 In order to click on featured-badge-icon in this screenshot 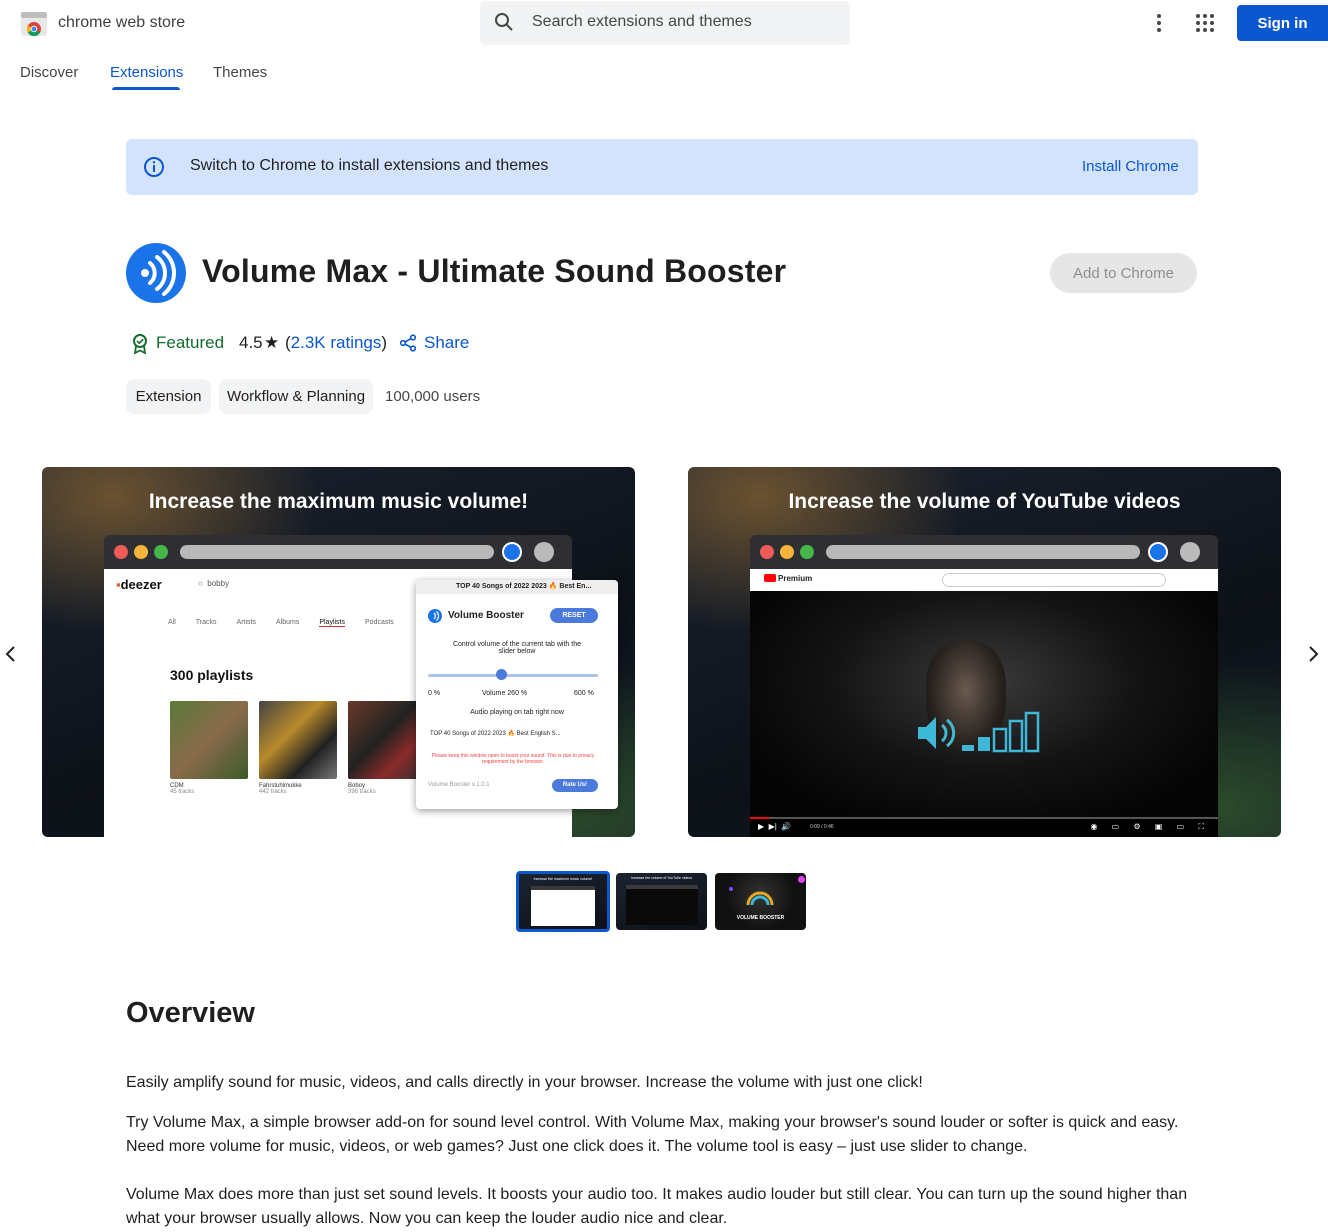, I will do `click(140, 344)`.